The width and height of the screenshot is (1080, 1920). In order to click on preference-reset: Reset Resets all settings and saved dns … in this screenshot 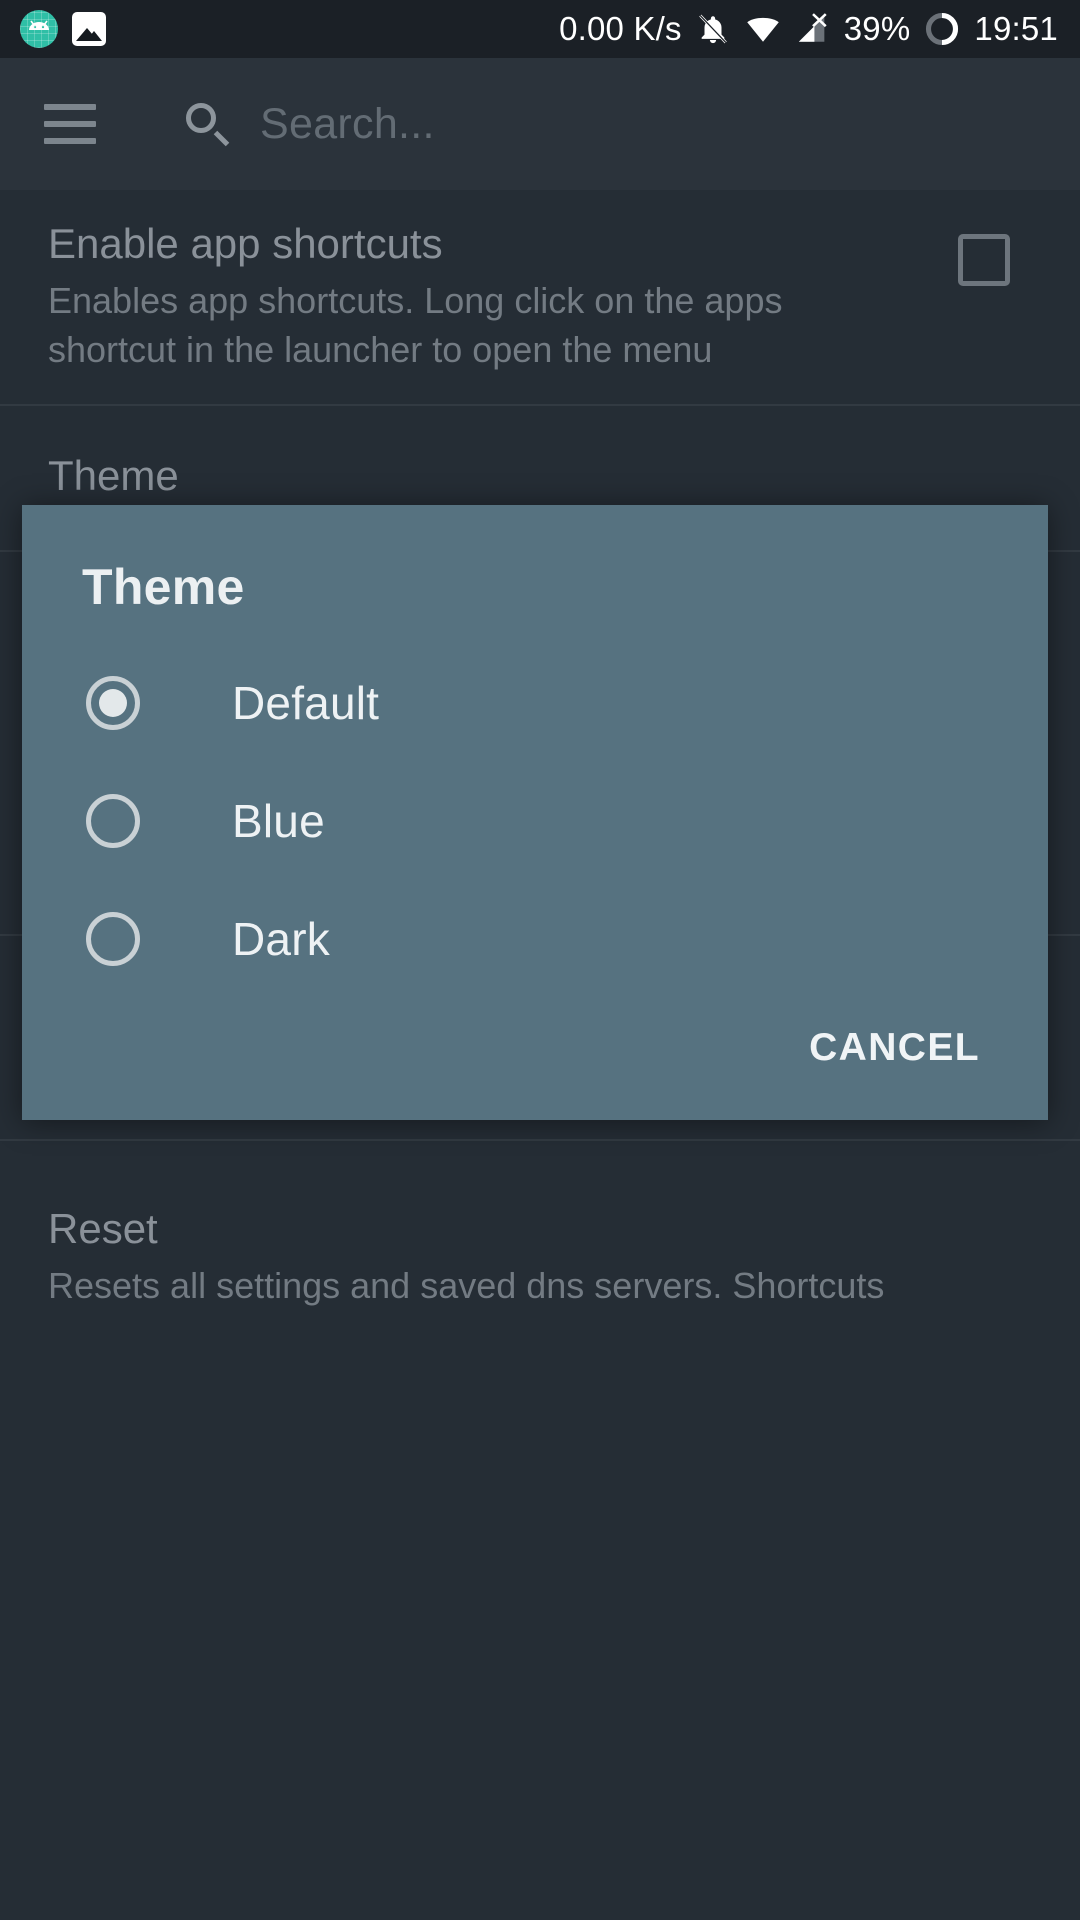, I will do `click(540, 1240)`.